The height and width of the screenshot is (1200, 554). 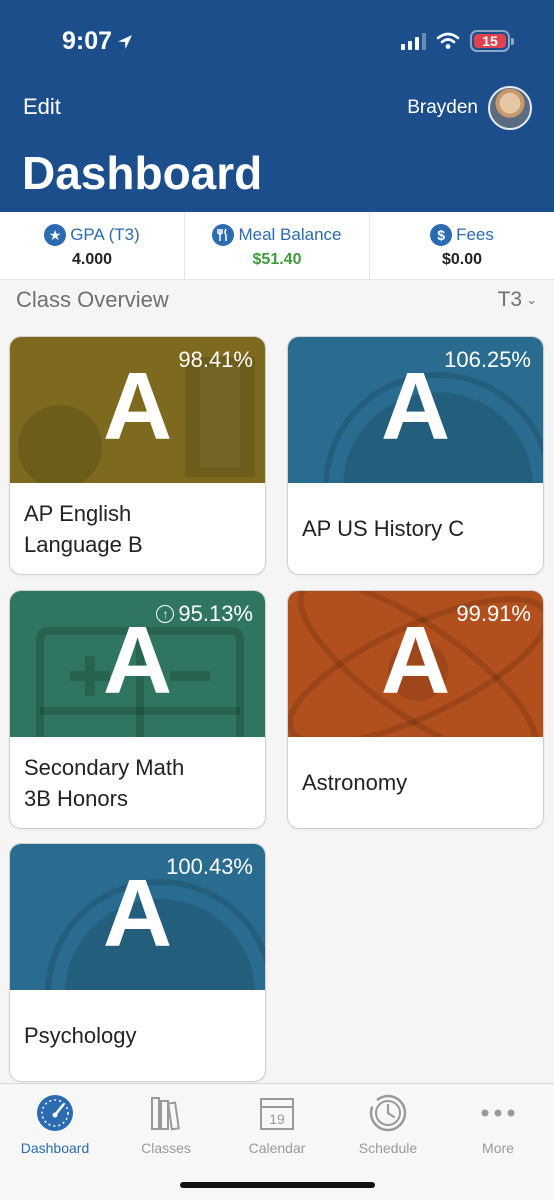 I want to click on term-value: T3, so click(x=510, y=299).